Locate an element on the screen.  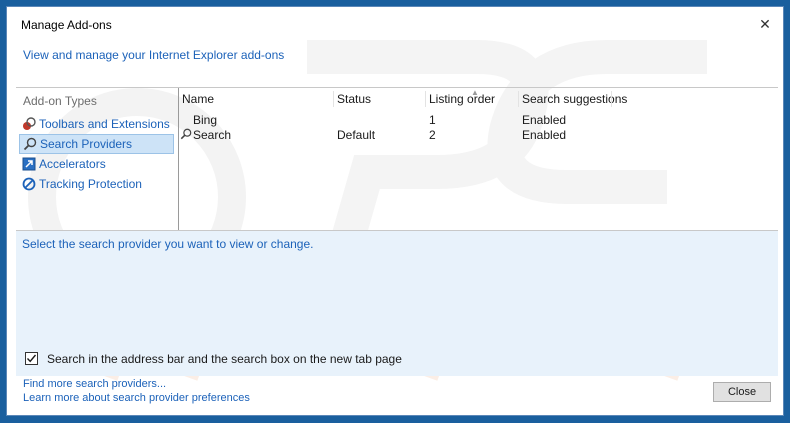
provider-order: 1 is located at coordinates (432, 120).